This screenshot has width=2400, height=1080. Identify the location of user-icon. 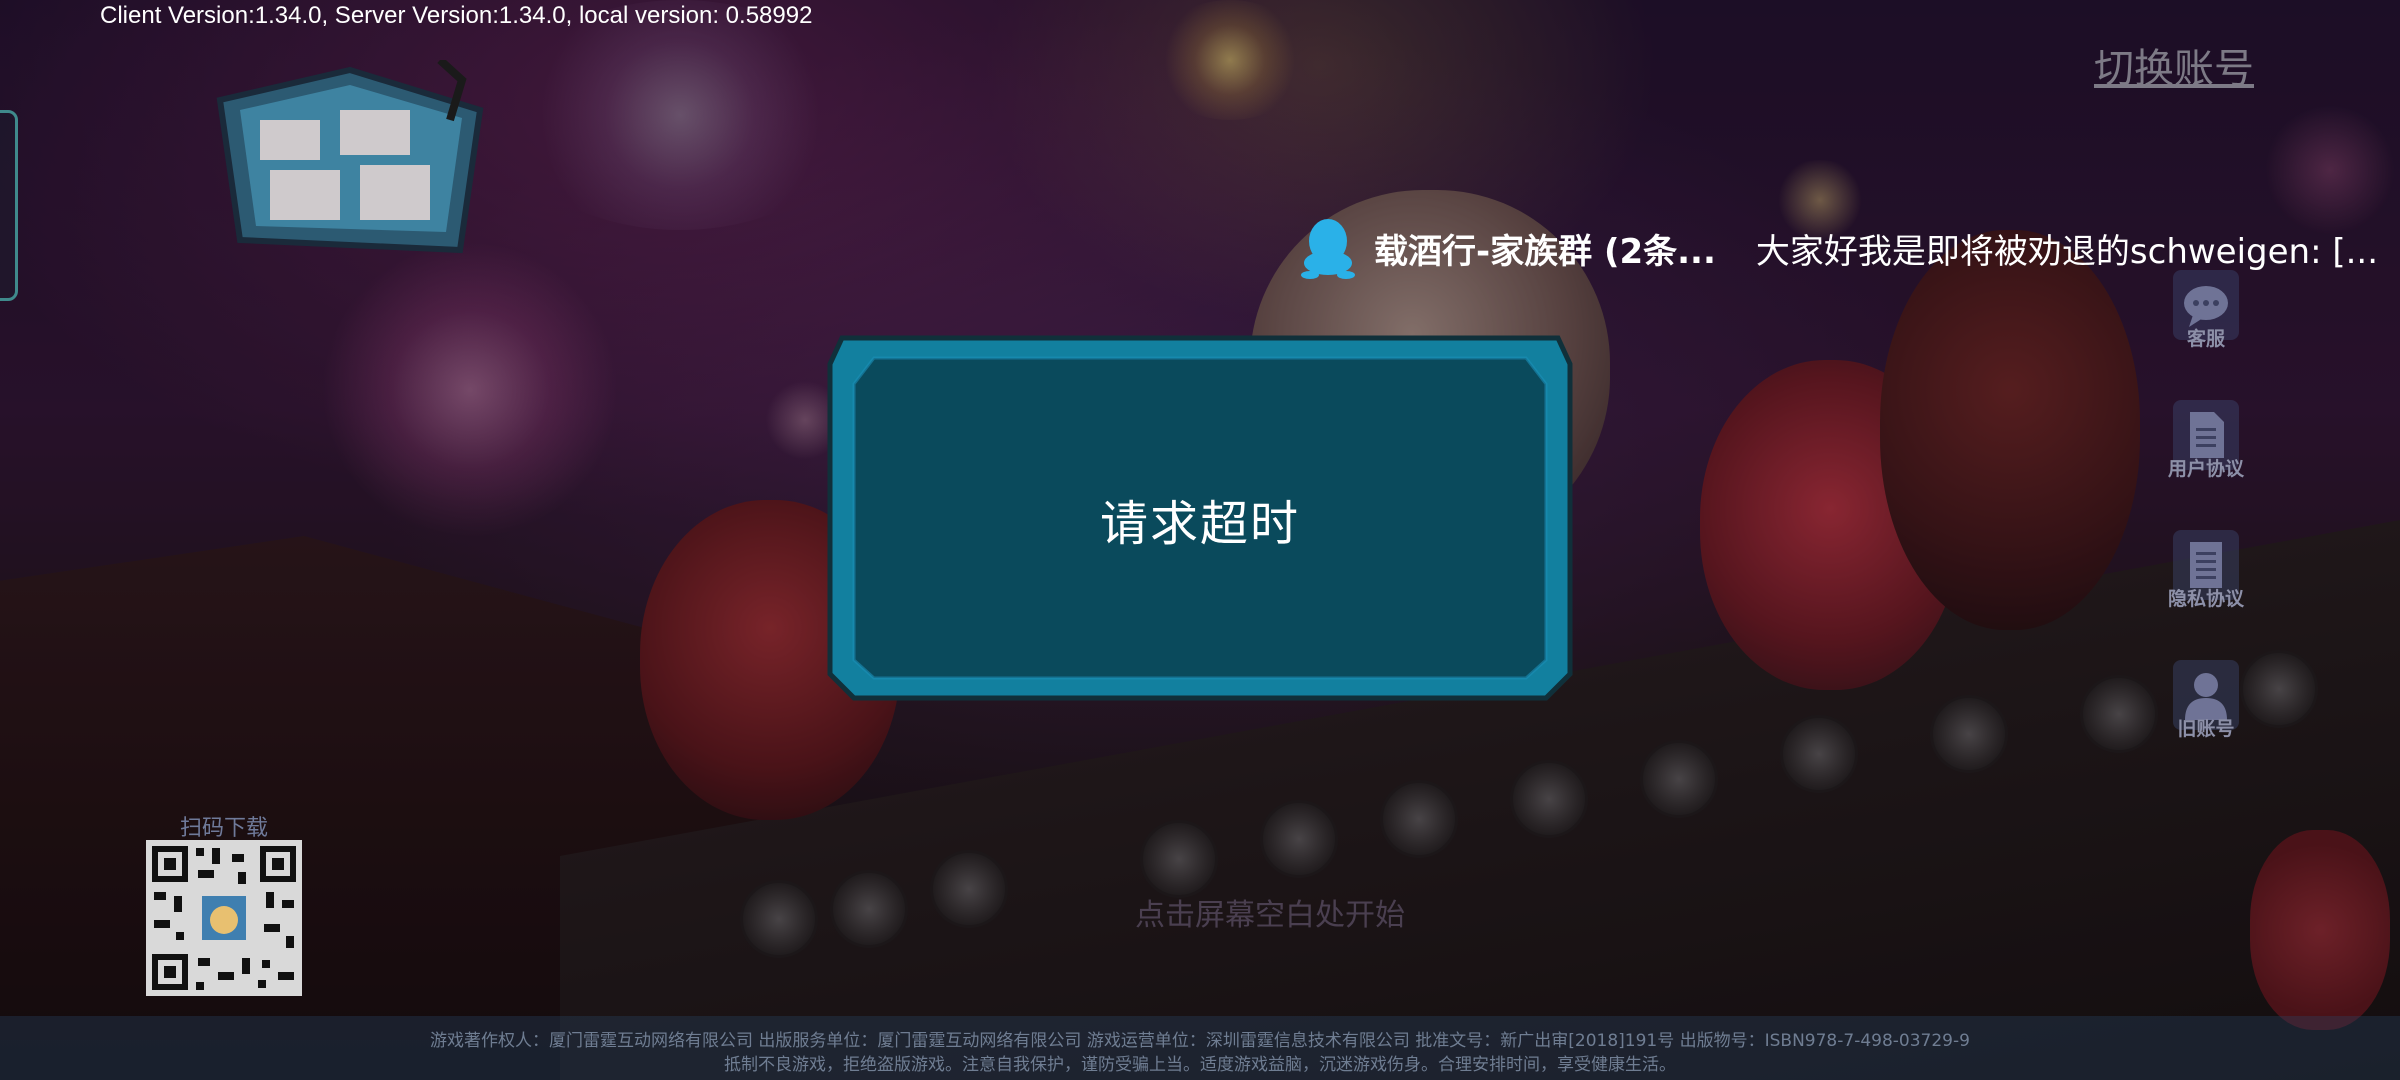
(2206, 696).